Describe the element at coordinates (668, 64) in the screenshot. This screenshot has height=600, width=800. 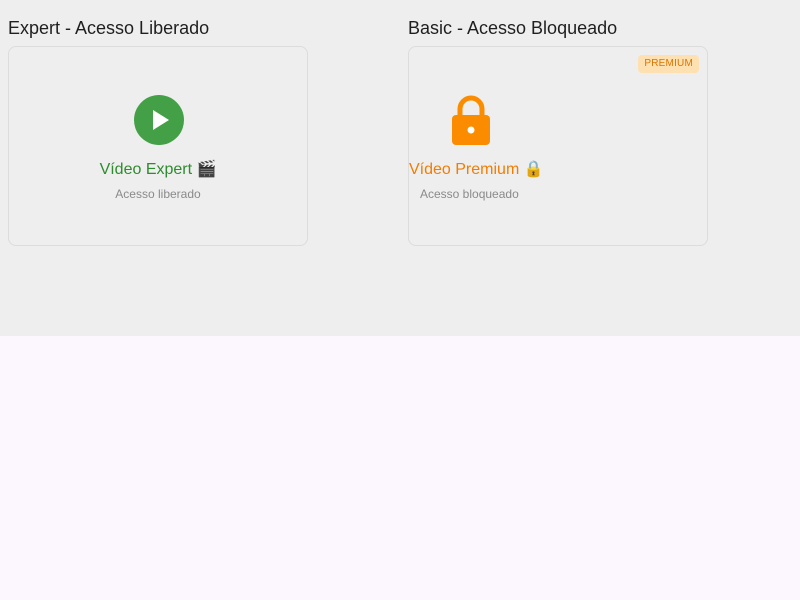
I see `premium-badge: PREMIUM` at that location.